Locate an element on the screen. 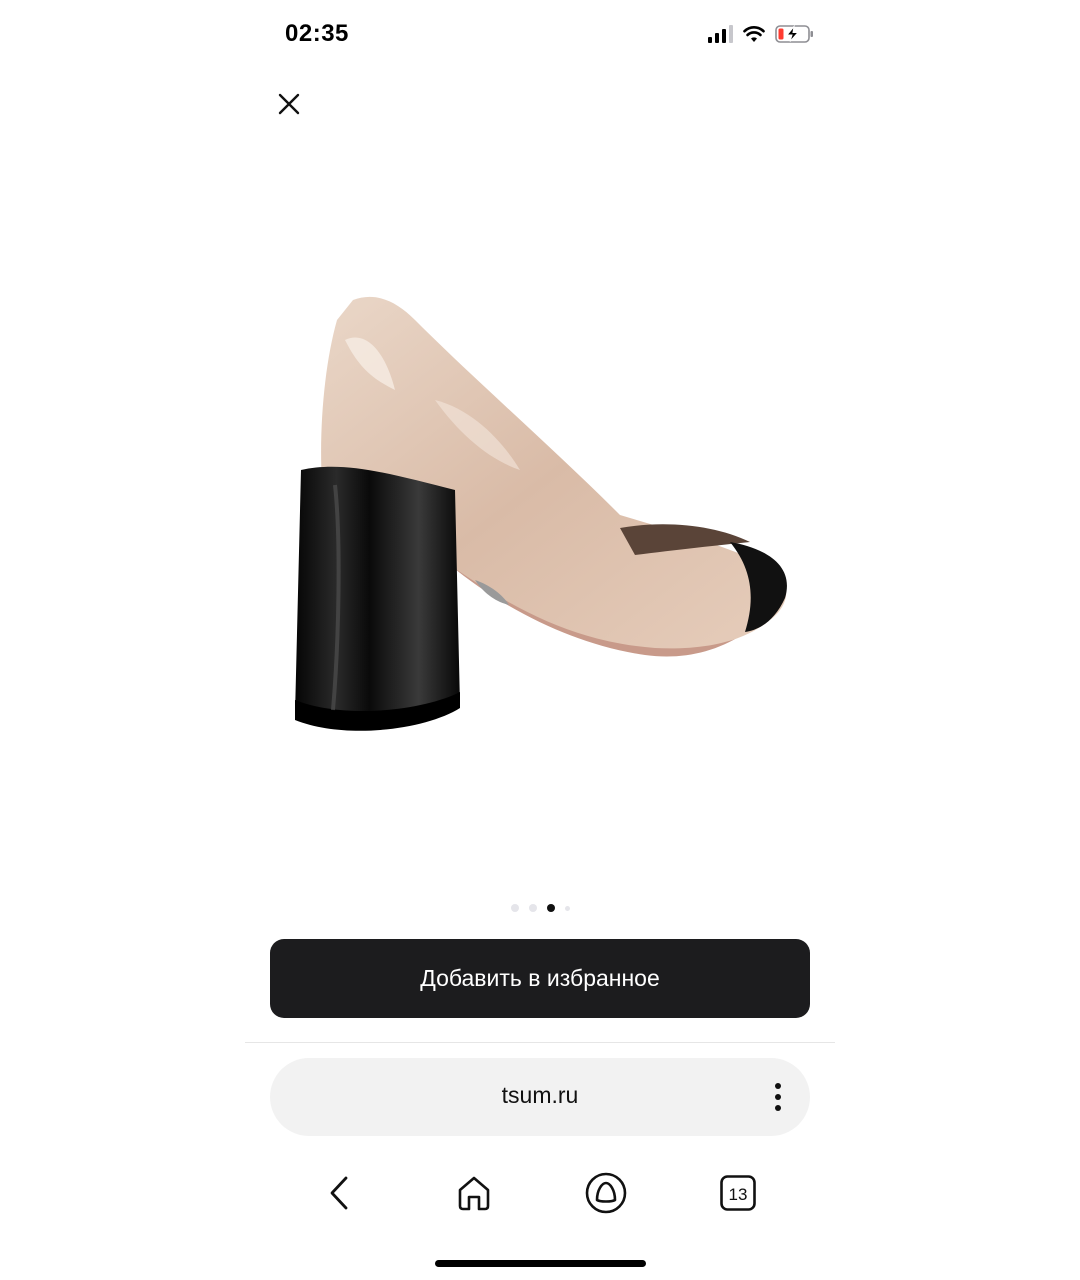 The image size is (1080, 1280). cellular-signal-icon is located at coordinates (720, 34).